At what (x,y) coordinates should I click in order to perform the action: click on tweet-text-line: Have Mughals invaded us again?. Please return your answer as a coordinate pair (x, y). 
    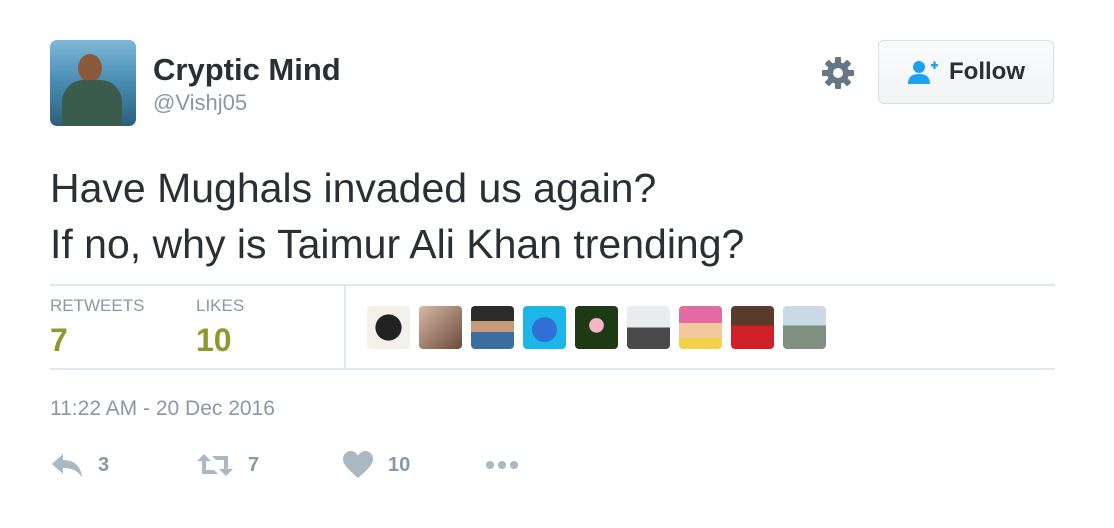
    Looking at the image, I should click on (353, 188).